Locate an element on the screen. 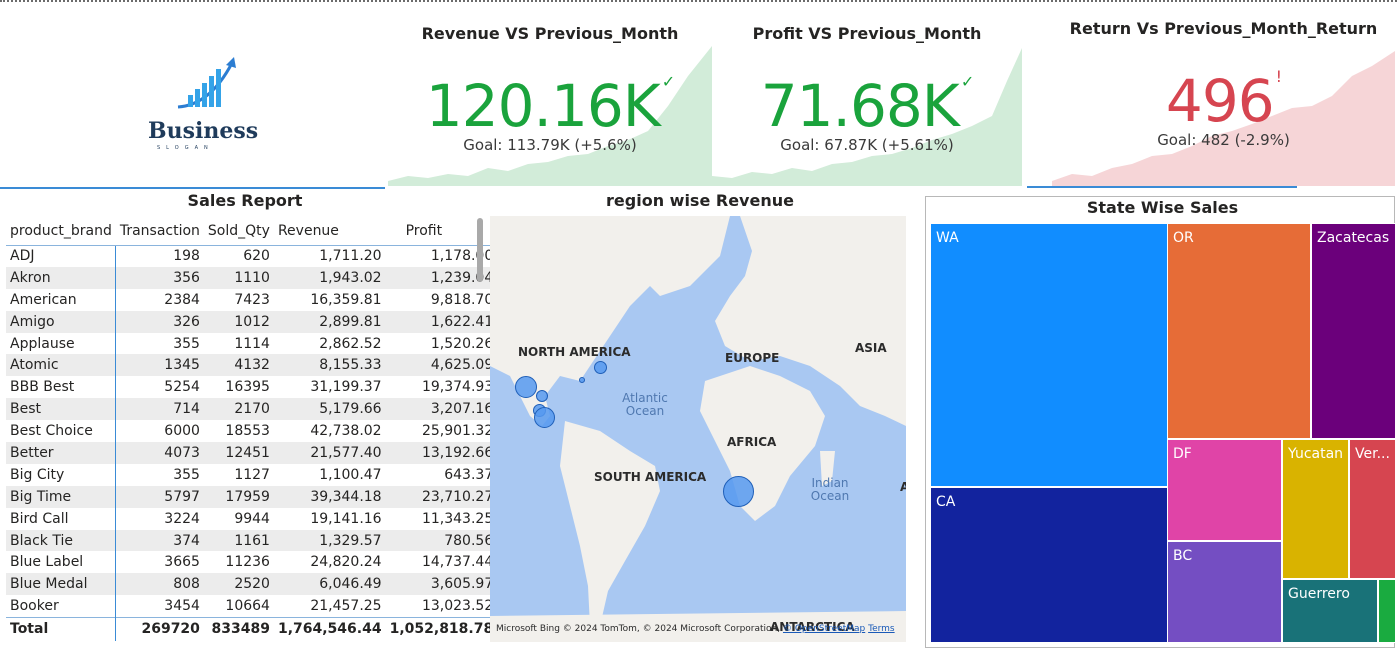 The image size is (1397, 651). continent-label: EUROPE is located at coordinates (752, 358).